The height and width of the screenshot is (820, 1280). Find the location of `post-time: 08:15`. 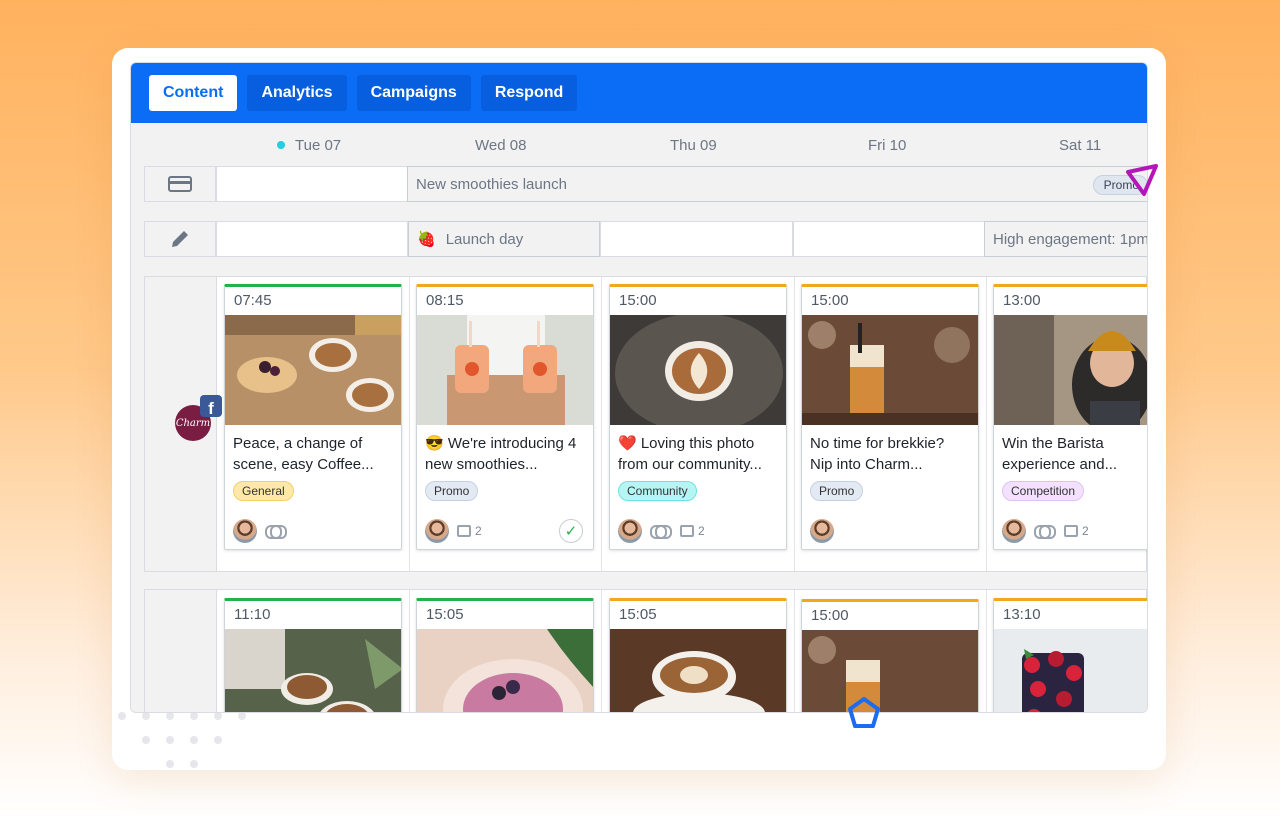

post-time: 08:15 is located at coordinates (445, 300).